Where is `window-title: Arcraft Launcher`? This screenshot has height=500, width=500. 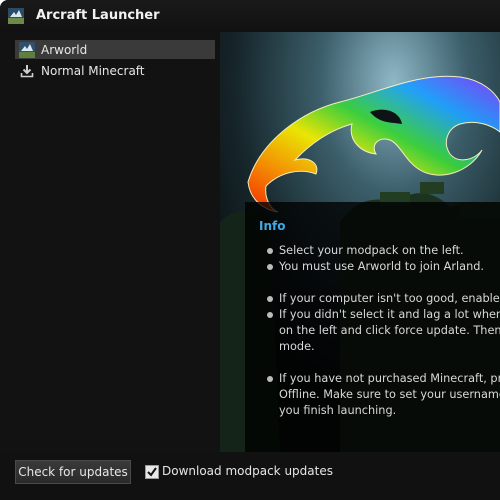 window-title: Arcraft Launcher is located at coordinates (98, 15).